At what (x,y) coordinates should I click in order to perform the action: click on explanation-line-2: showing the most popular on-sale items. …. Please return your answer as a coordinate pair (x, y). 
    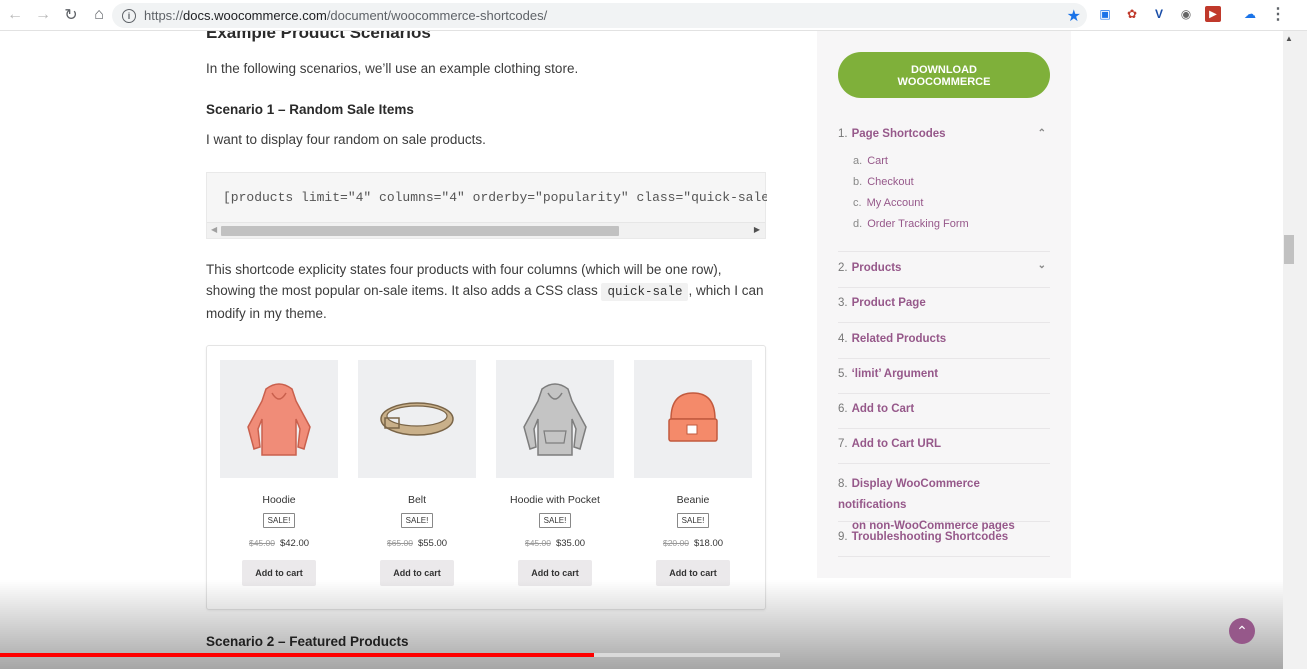
    Looking at the image, I should click on (402, 290).